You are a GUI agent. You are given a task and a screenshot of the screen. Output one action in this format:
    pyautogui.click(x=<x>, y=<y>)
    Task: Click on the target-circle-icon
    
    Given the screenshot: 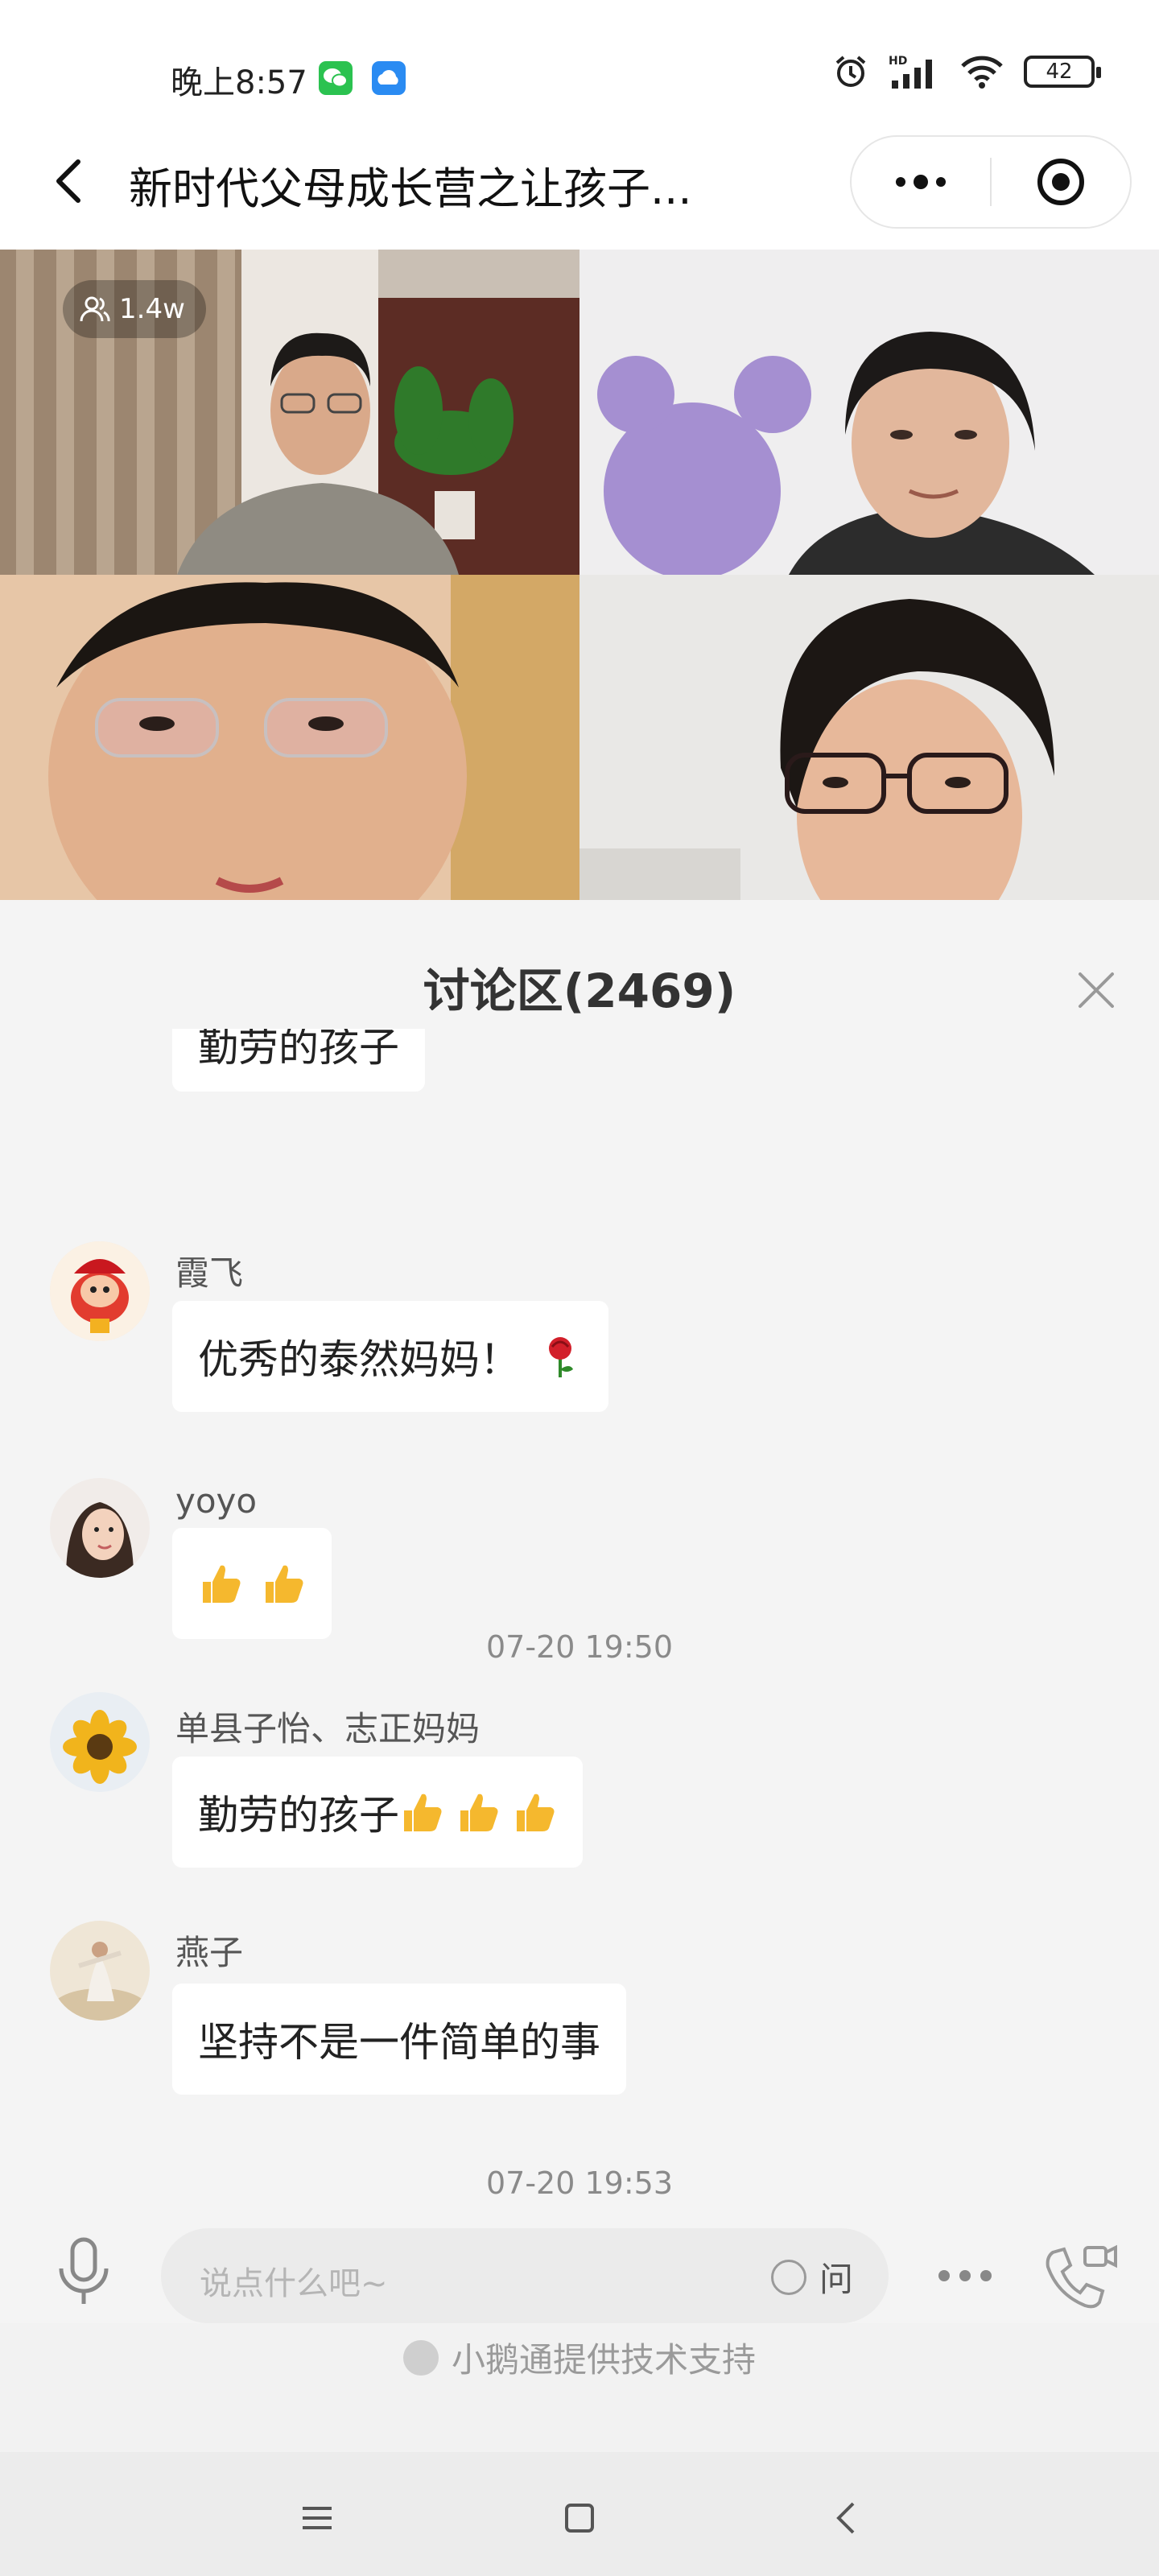 What is the action you would take?
    pyautogui.click(x=1060, y=182)
    